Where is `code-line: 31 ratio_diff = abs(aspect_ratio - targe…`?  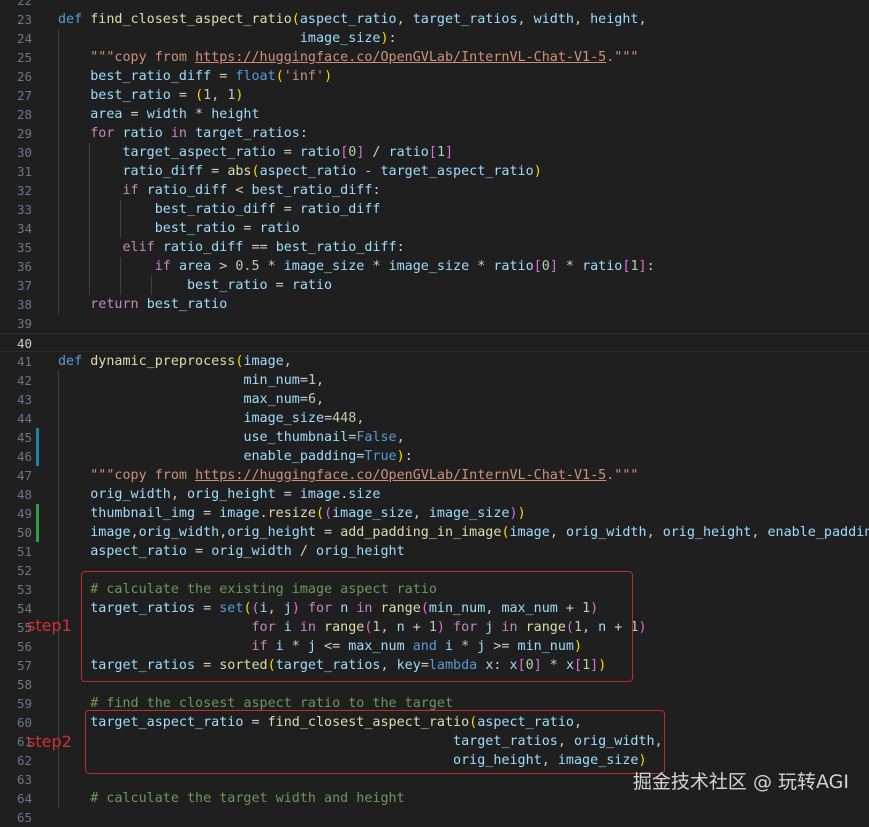
code-line: 31 ratio_diff = abs(aspect_ratio - targe… is located at coordinates (434, 171).